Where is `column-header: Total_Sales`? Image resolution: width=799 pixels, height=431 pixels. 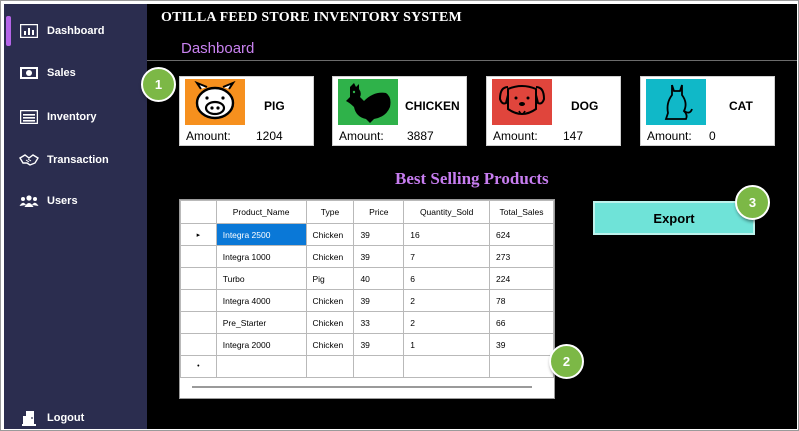
column-header: Total_Sales is located at coordinates (521, 212).